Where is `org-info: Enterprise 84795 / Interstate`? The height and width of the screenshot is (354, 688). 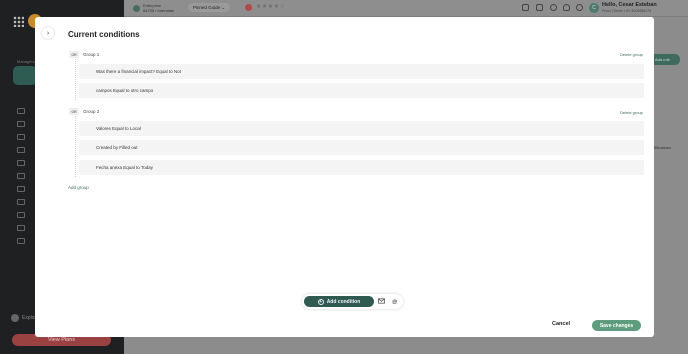 org-info: Enterprise 84795 / Interstate is located at coordinates (159, 8).